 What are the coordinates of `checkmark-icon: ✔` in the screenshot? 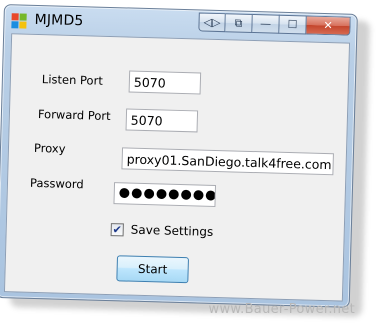 It's located at (117, 230).